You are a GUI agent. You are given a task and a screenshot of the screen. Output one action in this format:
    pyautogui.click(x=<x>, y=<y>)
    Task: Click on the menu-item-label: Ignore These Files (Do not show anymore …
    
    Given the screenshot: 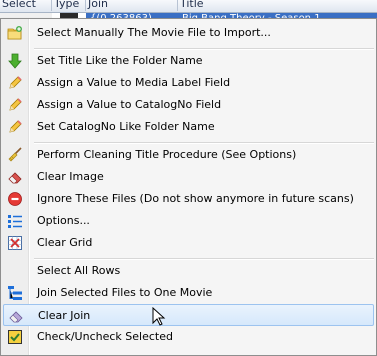 What is the action you would take?
    pyautogui.click(x=195, y=198)
    